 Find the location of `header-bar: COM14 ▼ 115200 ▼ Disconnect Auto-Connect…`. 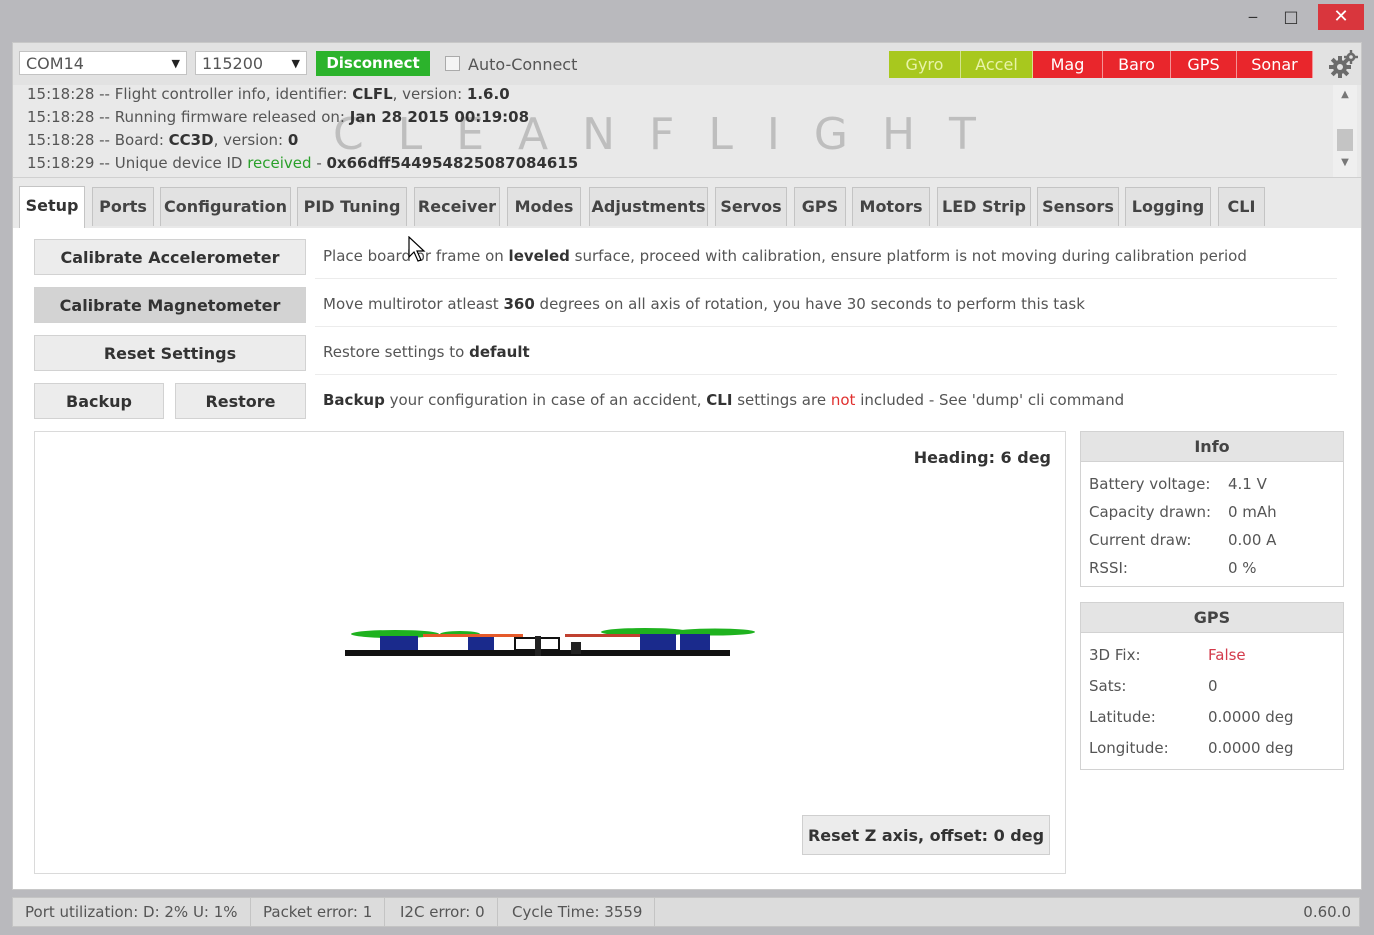

header-bar: COM14 ▼ 115200 ▼ Disconnect Auto-Connect… is located at coordinates (687, 64).